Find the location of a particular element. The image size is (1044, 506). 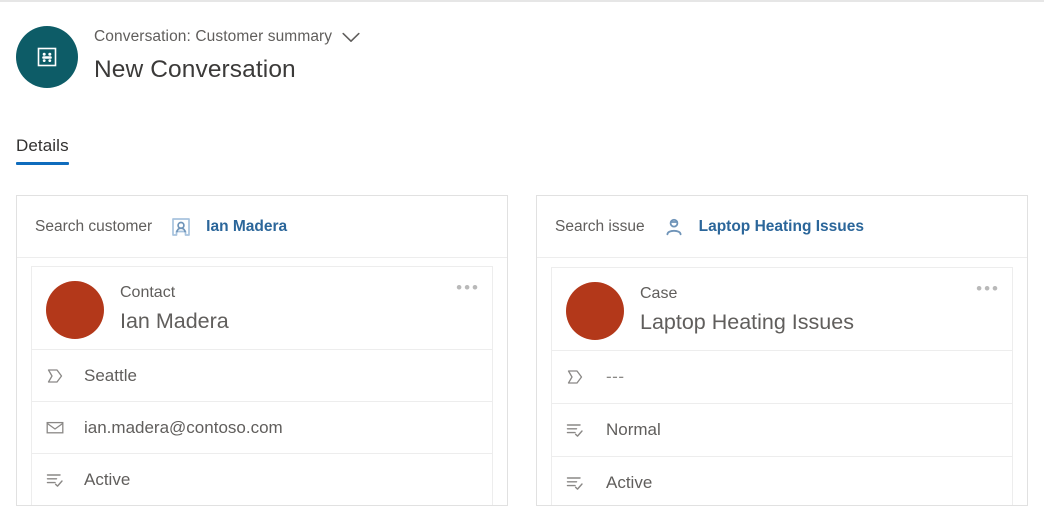

case-record-type: Case is located at coordinates (659, 293).